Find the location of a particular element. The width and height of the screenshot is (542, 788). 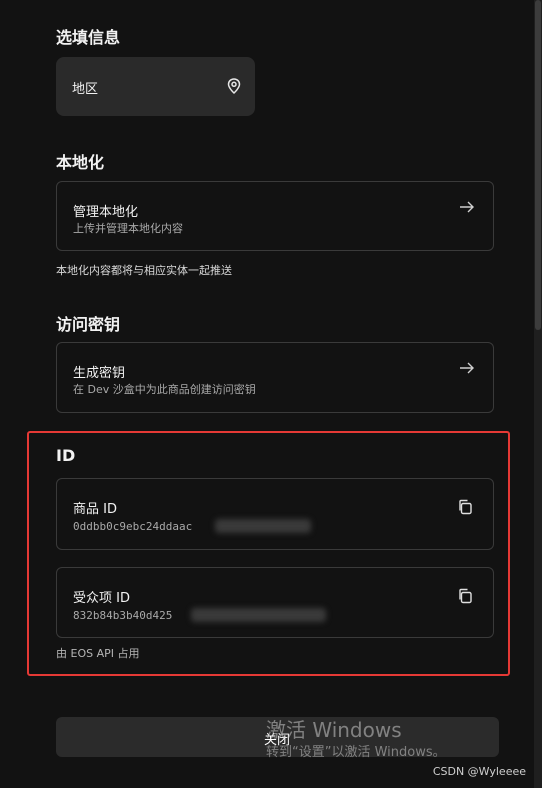

localization-note: 本地化内容都将与相应实体一起推送 is located at coordinates (144, 270).